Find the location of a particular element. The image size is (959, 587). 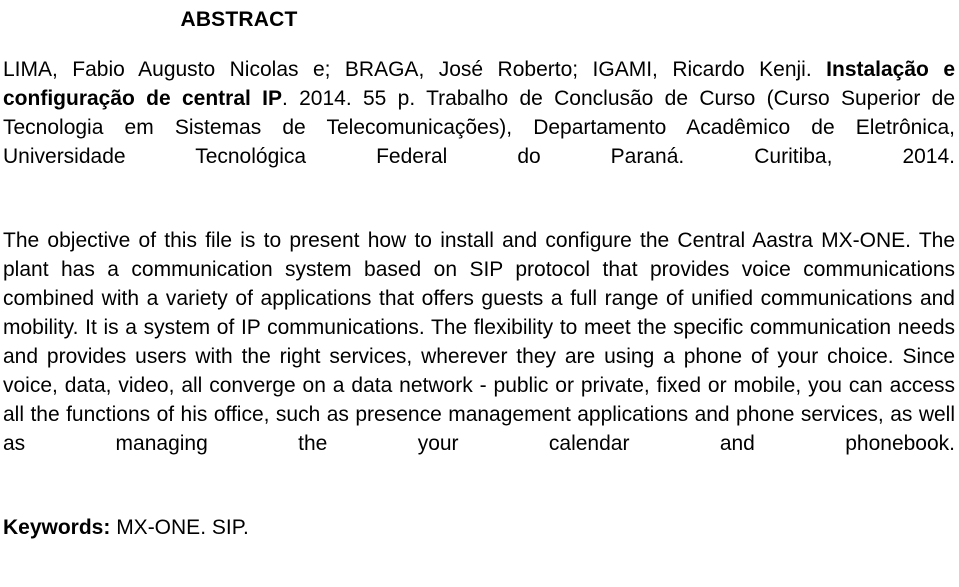

keywords-label: Keywords: is located at coordinates (57, 527).